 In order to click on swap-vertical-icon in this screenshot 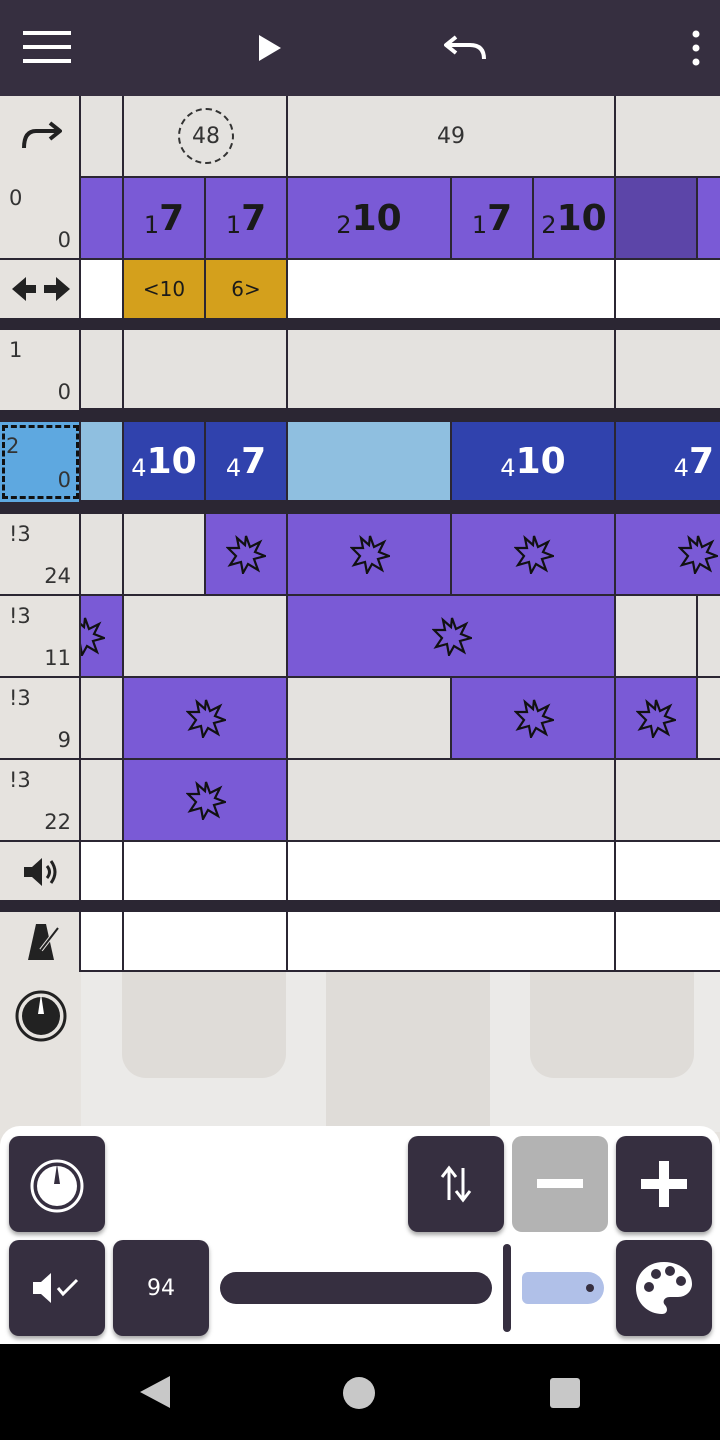, I will do `click(456, 1184)`.